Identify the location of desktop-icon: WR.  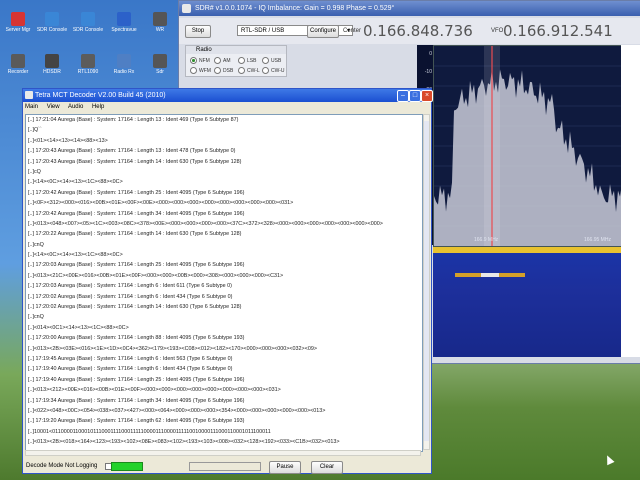
(160, 22).